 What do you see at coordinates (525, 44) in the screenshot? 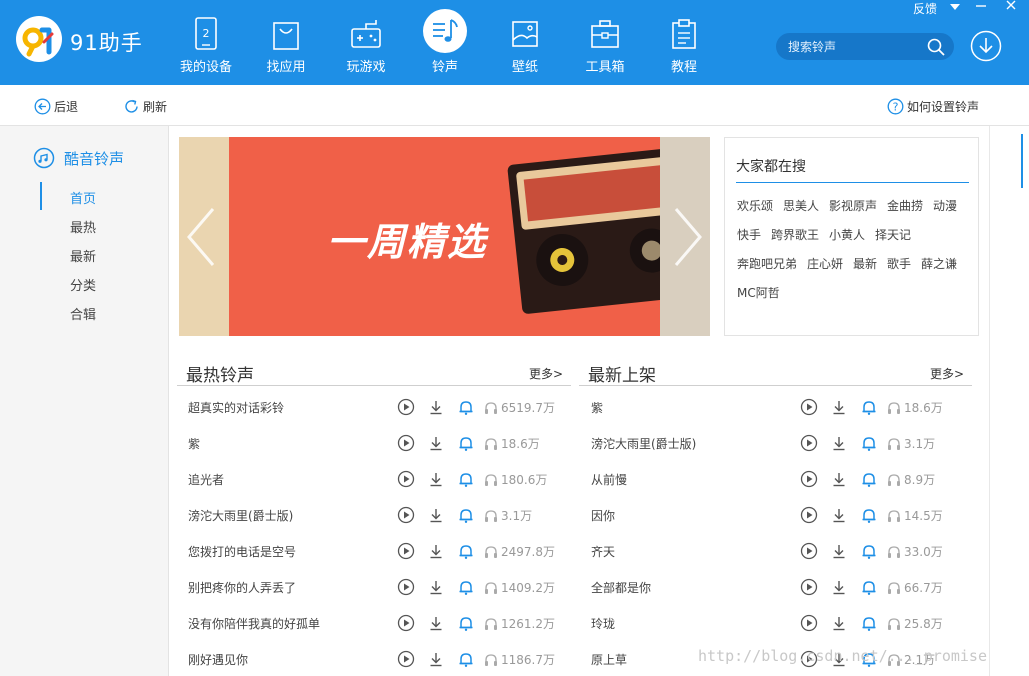
I see `nav-wallpaper: 壁纸` at bounding box center [525, 44].